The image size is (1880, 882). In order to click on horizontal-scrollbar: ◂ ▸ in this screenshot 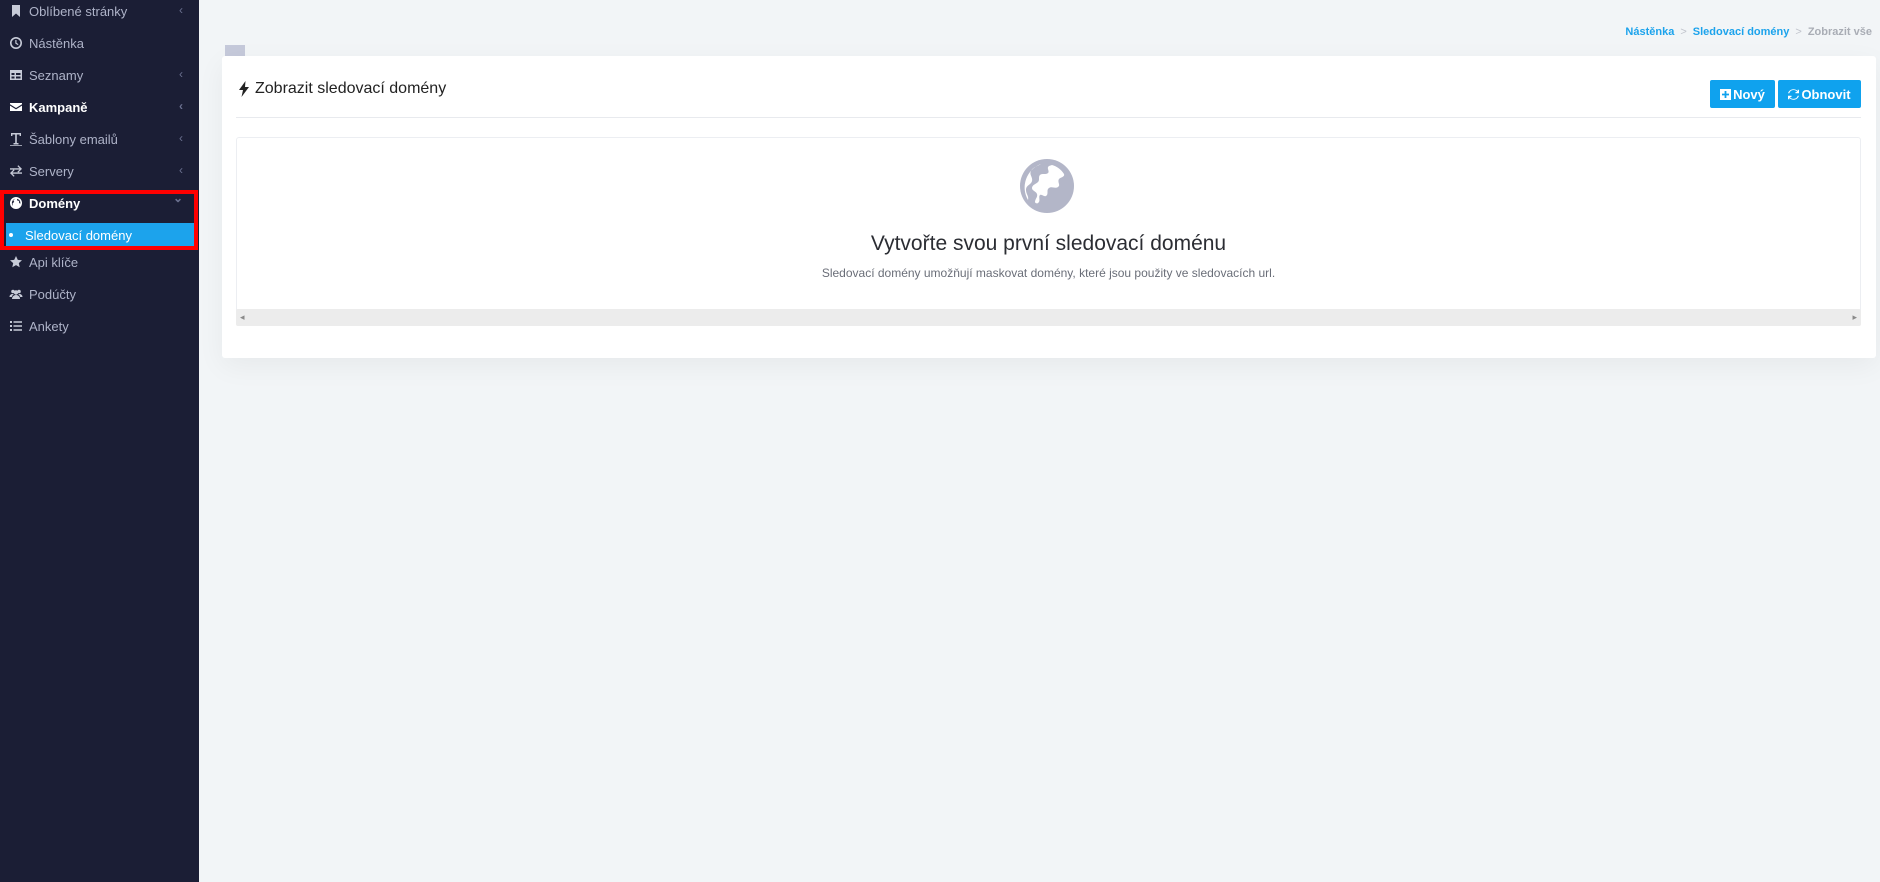, I will do `click(1048, 317)`.